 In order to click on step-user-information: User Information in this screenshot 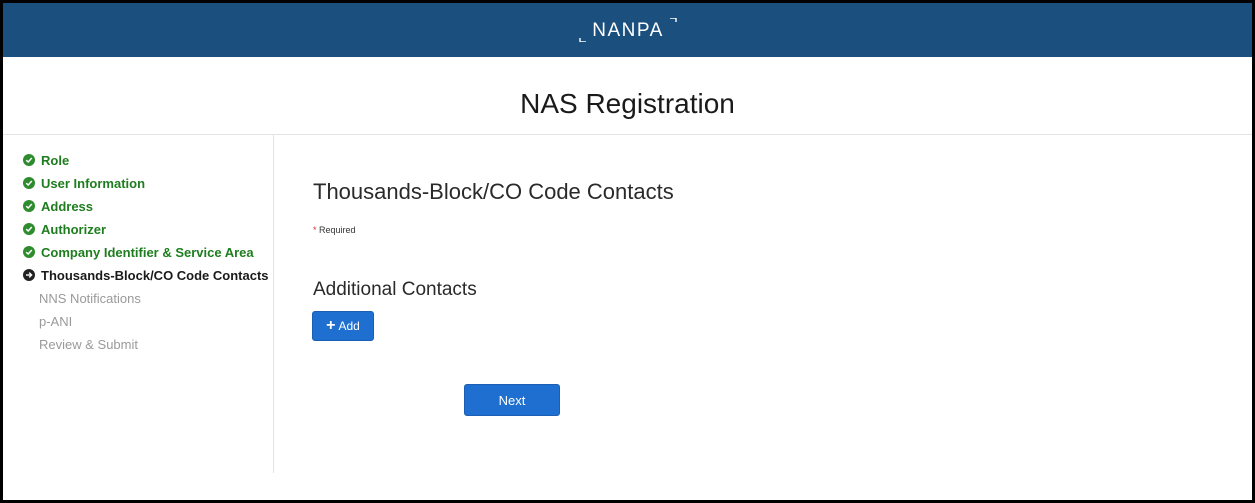, I will do `click(84, 183)`.